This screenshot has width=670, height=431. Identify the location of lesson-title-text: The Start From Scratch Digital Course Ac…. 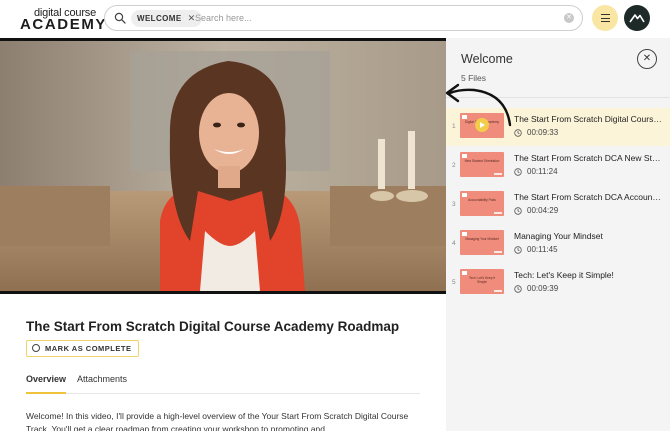
(588, 119).